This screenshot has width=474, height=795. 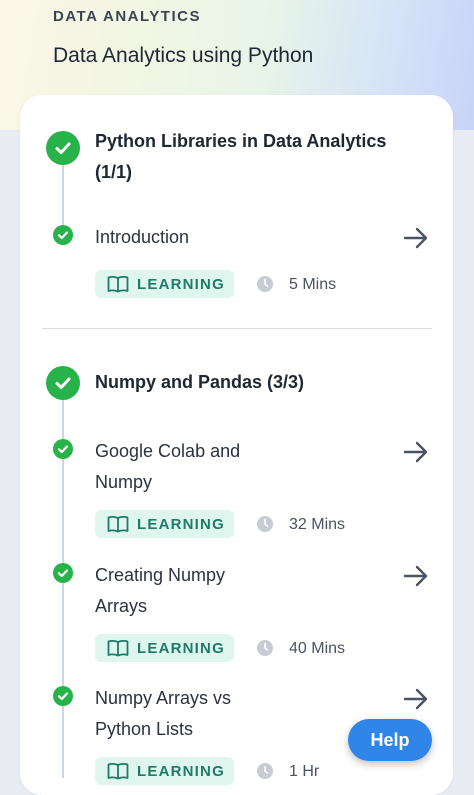 What do you see at coordinates (317, 648) in the screenshot?
I see `lesson-duration: 40 Mins` at bounding box center [317, 648].